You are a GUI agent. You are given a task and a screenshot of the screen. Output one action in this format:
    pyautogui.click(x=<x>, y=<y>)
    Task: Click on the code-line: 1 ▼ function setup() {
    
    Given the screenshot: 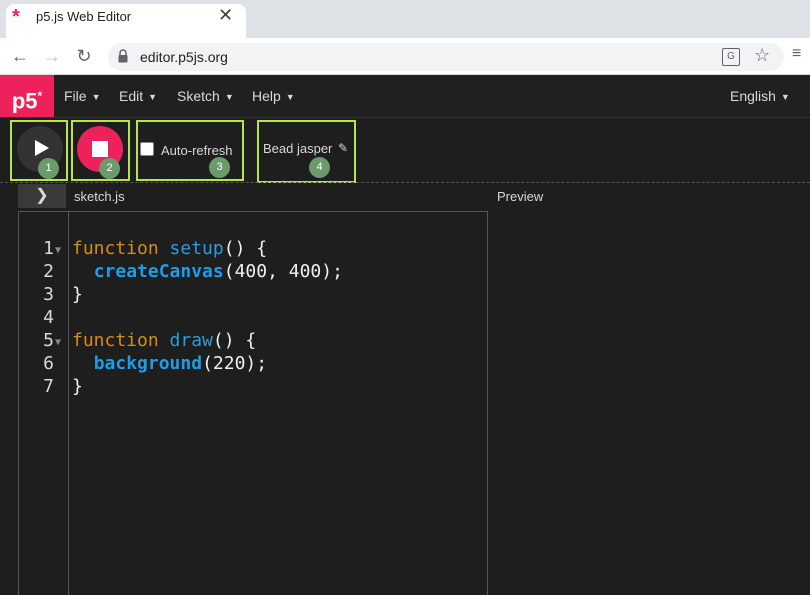 What is the action you would take?
    pyautogui.click(x=253, y=248)
    